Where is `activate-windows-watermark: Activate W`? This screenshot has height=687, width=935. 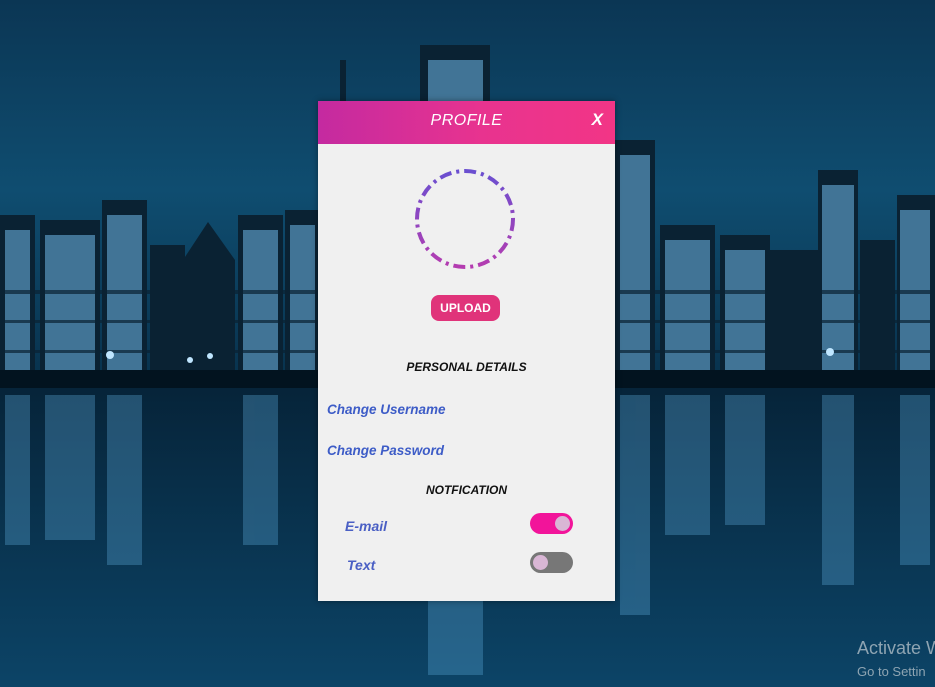
activate-windows-watermark: Activate W is located at coordinates (896, 648).